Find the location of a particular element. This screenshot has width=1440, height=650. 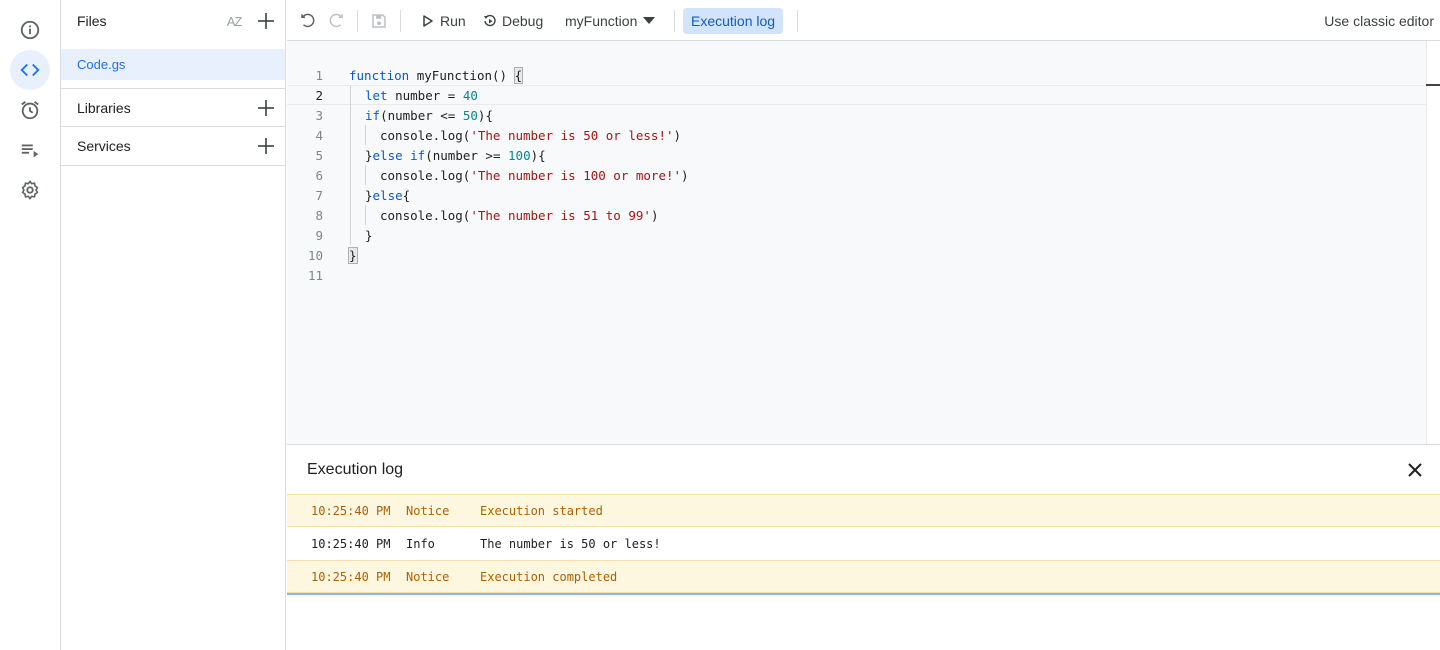

code-text: console.log('The number is 50 or less!') is located at coordinates (530, 135).